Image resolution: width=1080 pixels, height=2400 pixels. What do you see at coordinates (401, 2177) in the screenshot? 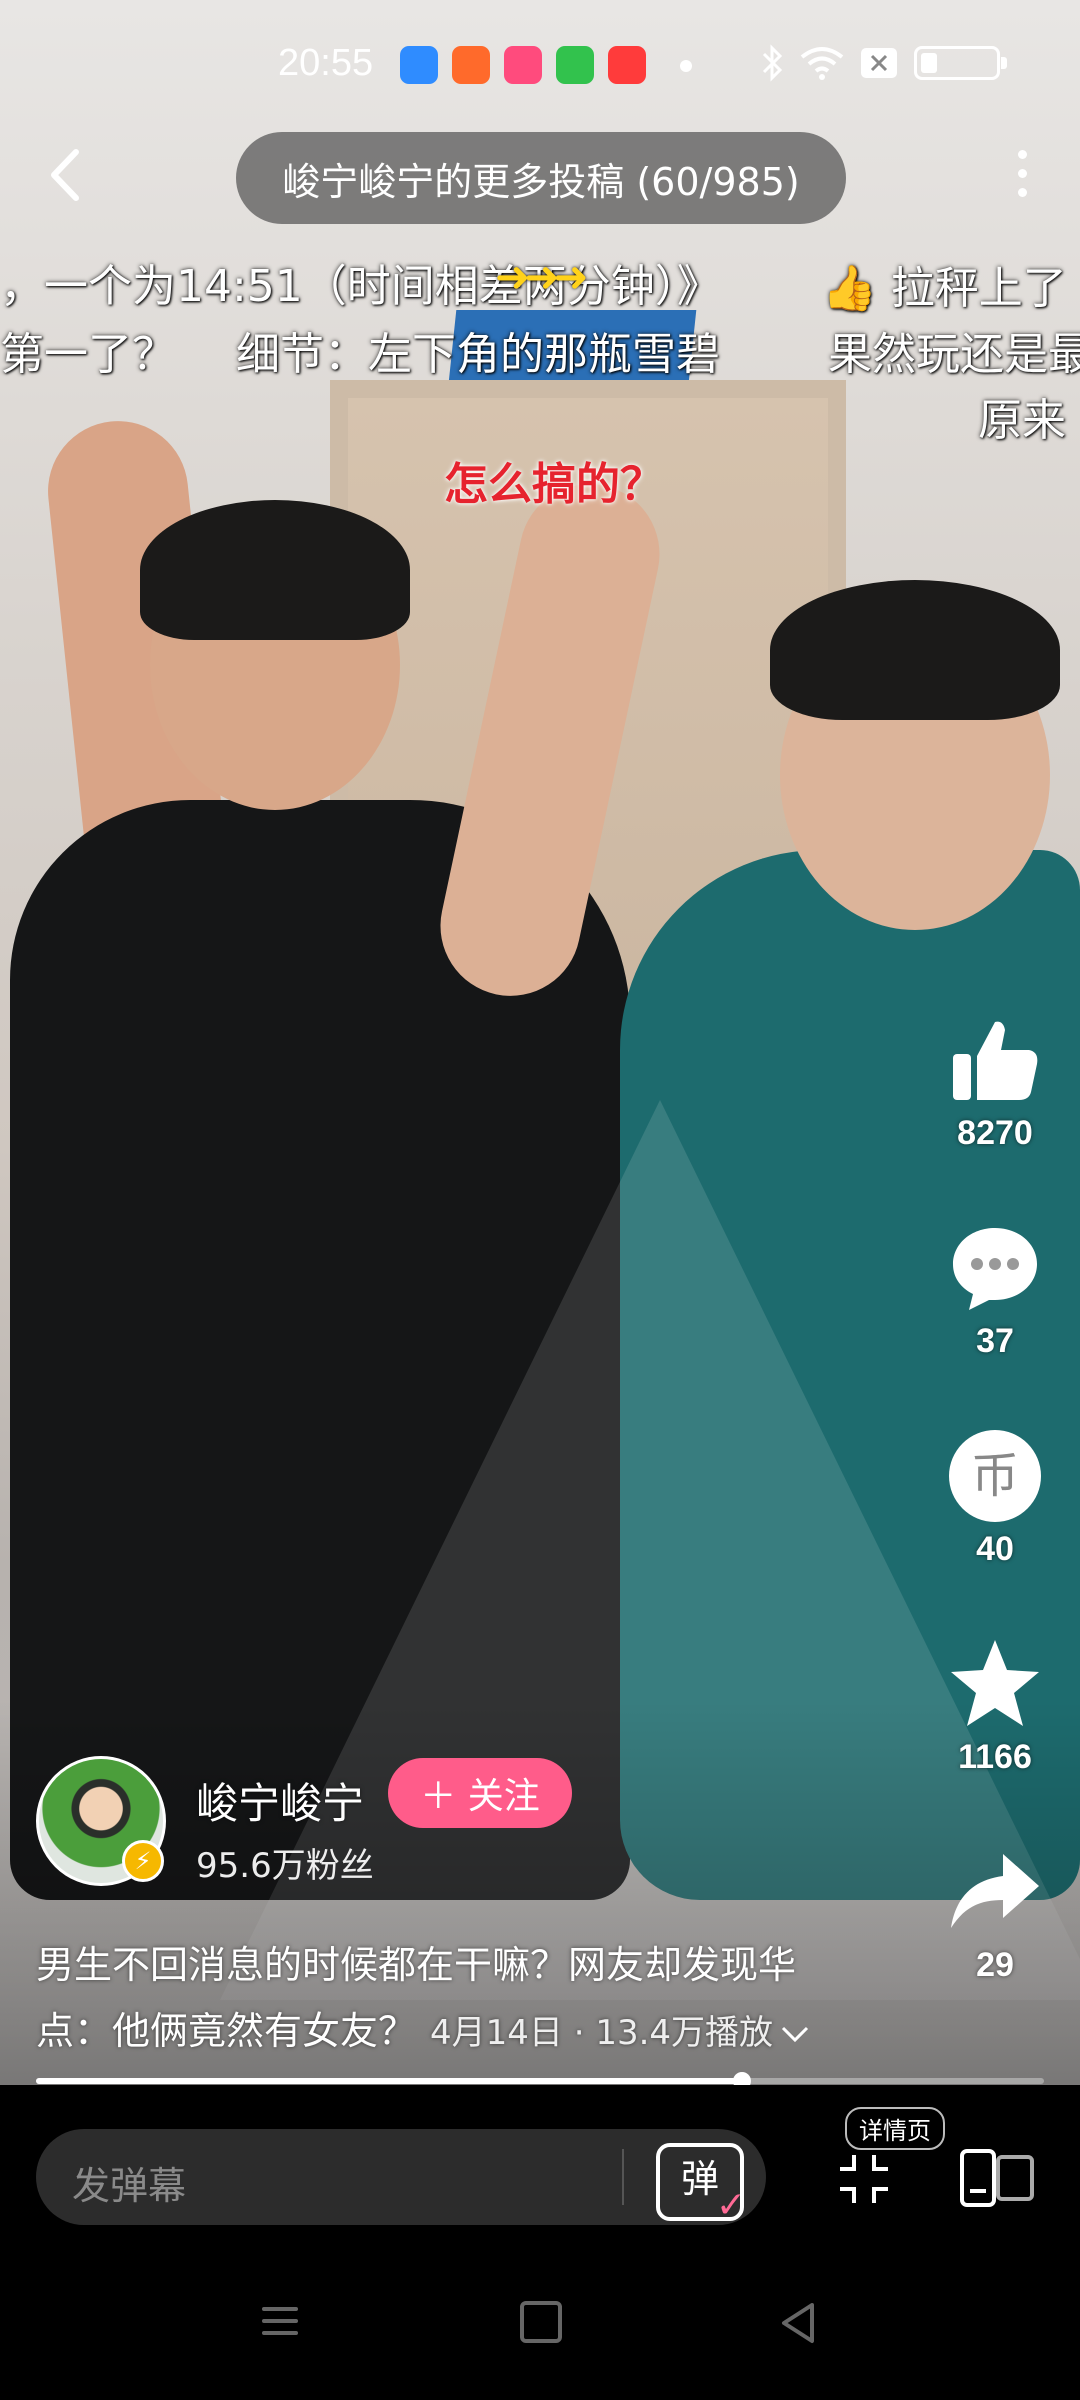
I see `danmaku-input: 发弹幕 弹 ✓` at bounding box center [401, 2177].